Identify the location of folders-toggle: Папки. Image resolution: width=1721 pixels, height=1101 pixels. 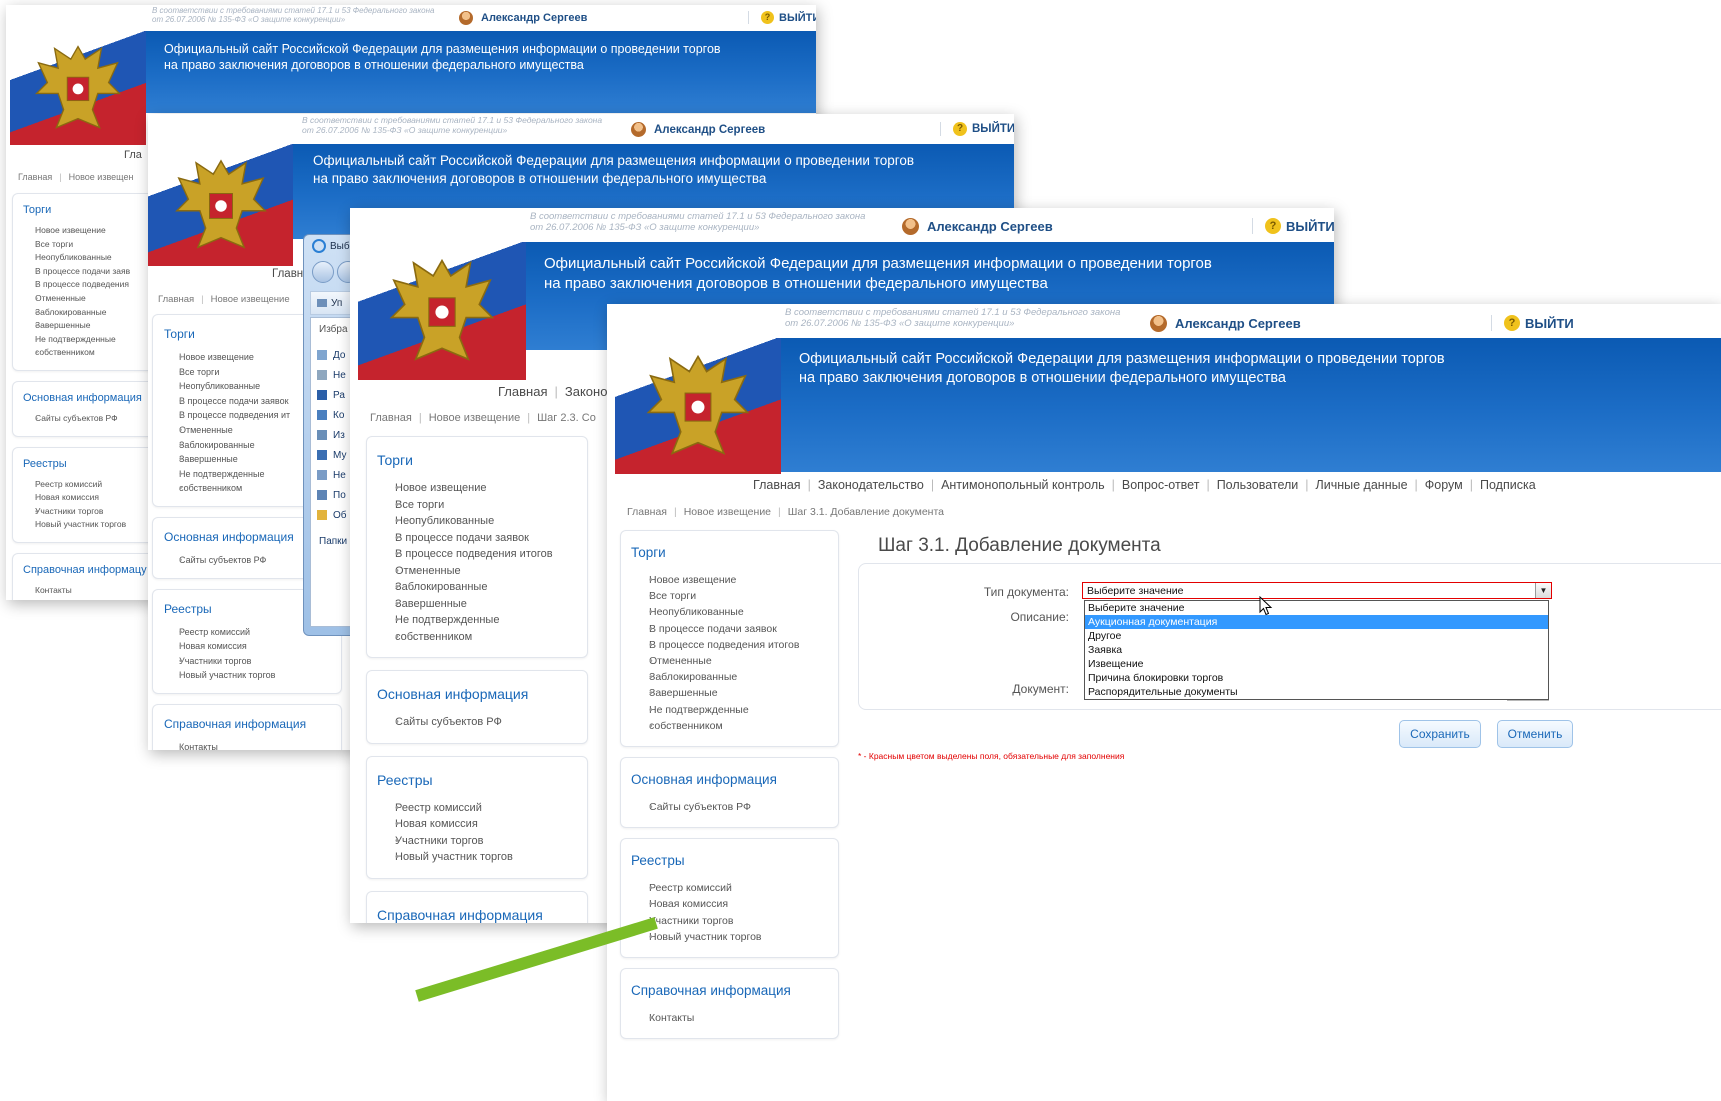
(333, 541).